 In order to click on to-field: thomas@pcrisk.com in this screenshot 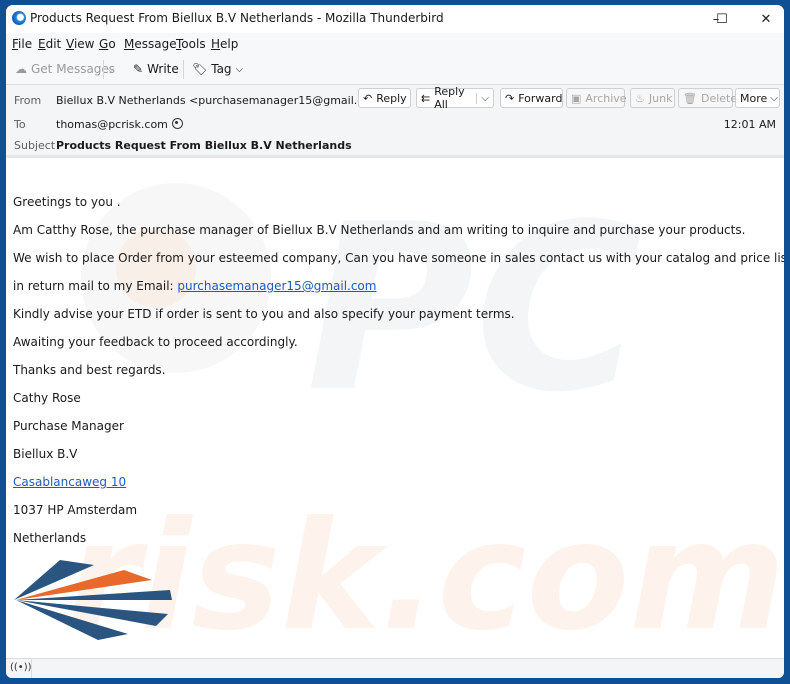, I will do `click(119, 124)`.